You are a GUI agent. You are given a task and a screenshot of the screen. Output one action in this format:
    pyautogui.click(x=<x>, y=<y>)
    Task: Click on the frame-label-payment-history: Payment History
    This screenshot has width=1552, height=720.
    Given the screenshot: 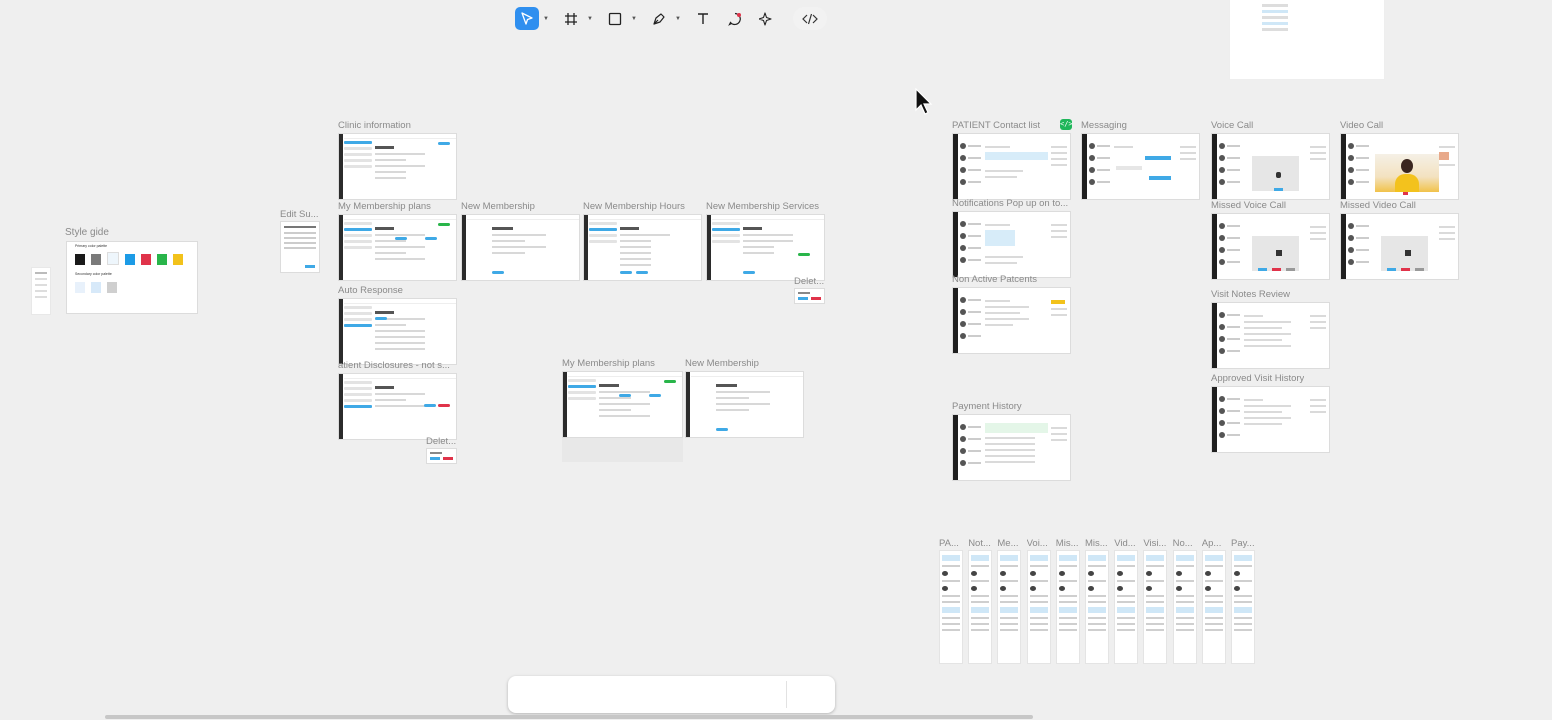 What is the action you would take?
    pyautogui.click(x=987, y=406)
    